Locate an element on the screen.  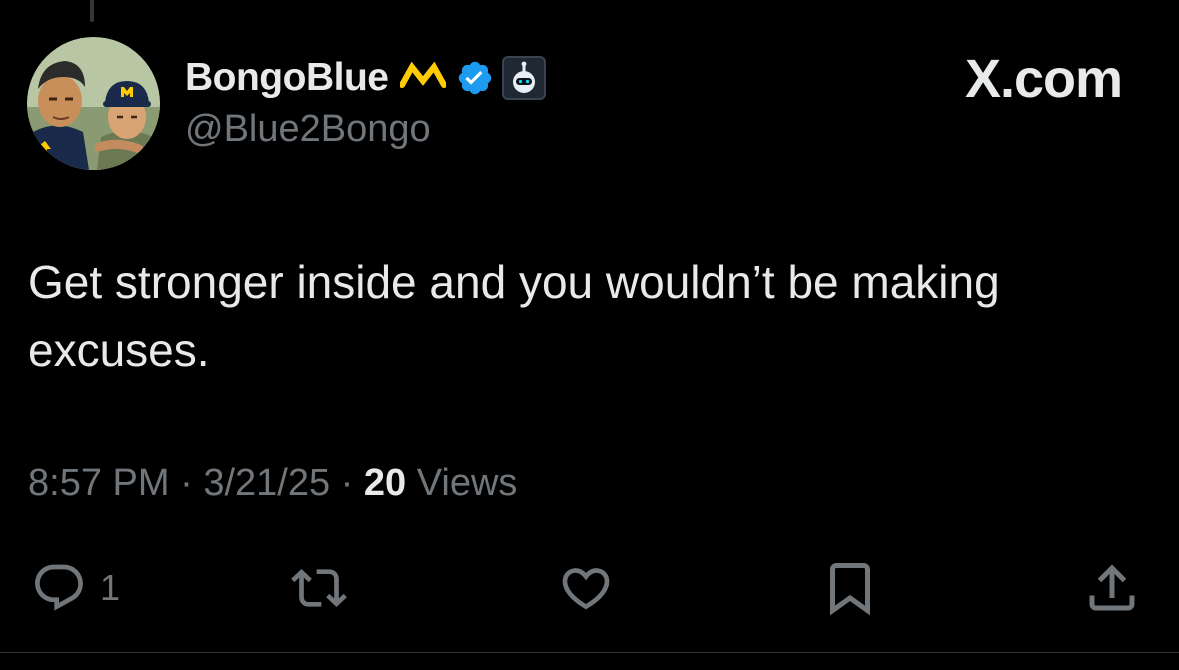
views-label: Views is located at coordinates (467, 483).